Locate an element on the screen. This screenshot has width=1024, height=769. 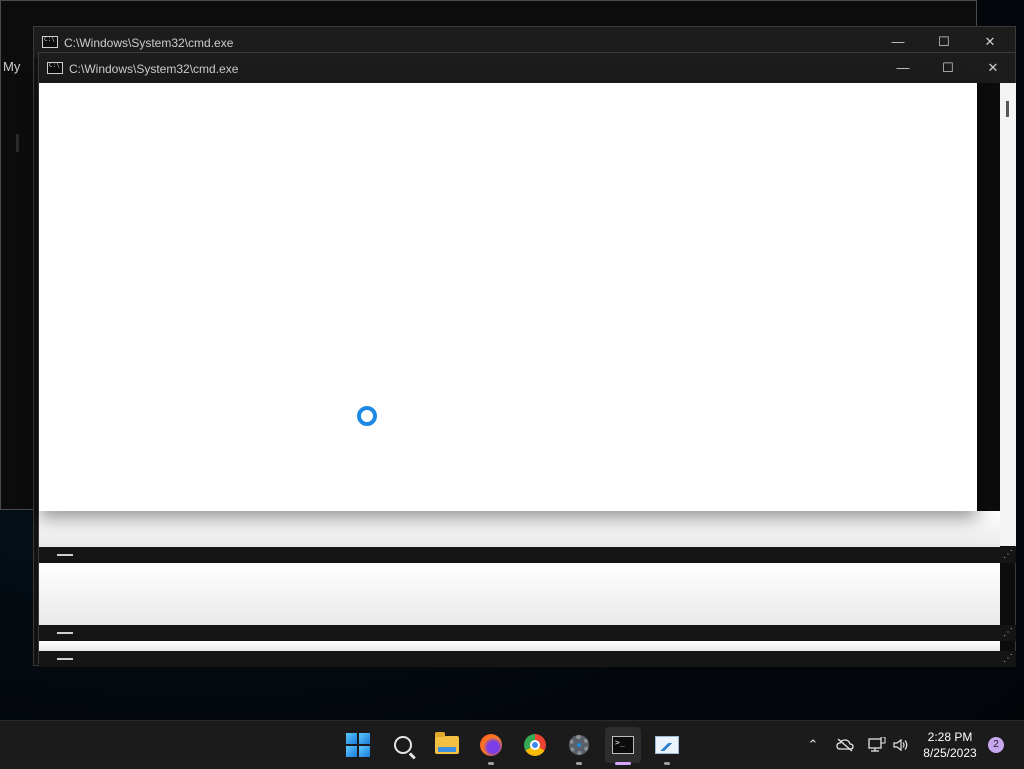
windows-logo-icon is located at coordinates (358, 745).